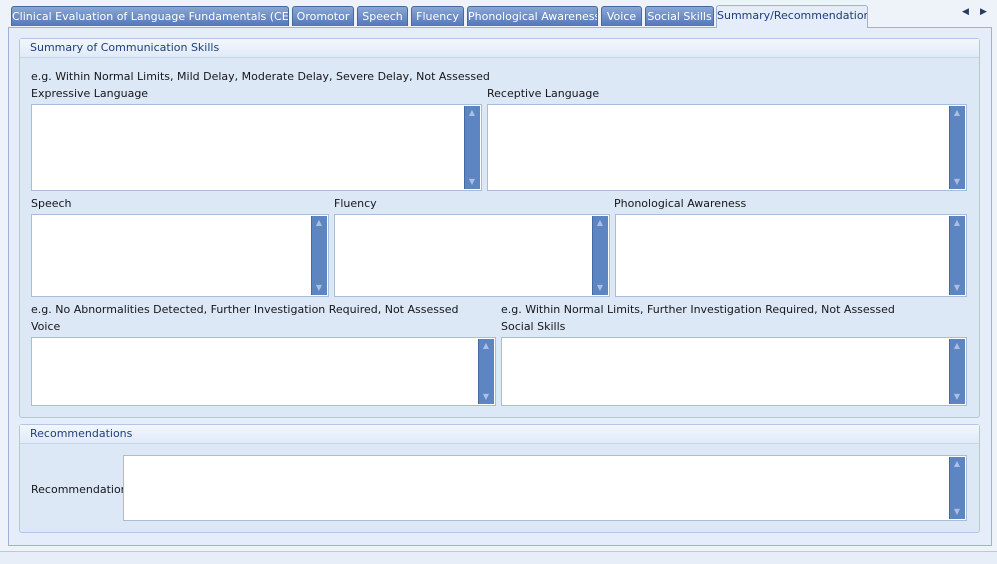 This screenshot has width=997, height=564. What do you see at coordinates (256, 147) in the screenshot?
I see `expressive-language-field: ▲ ▼` at bounding box center [256, 147].